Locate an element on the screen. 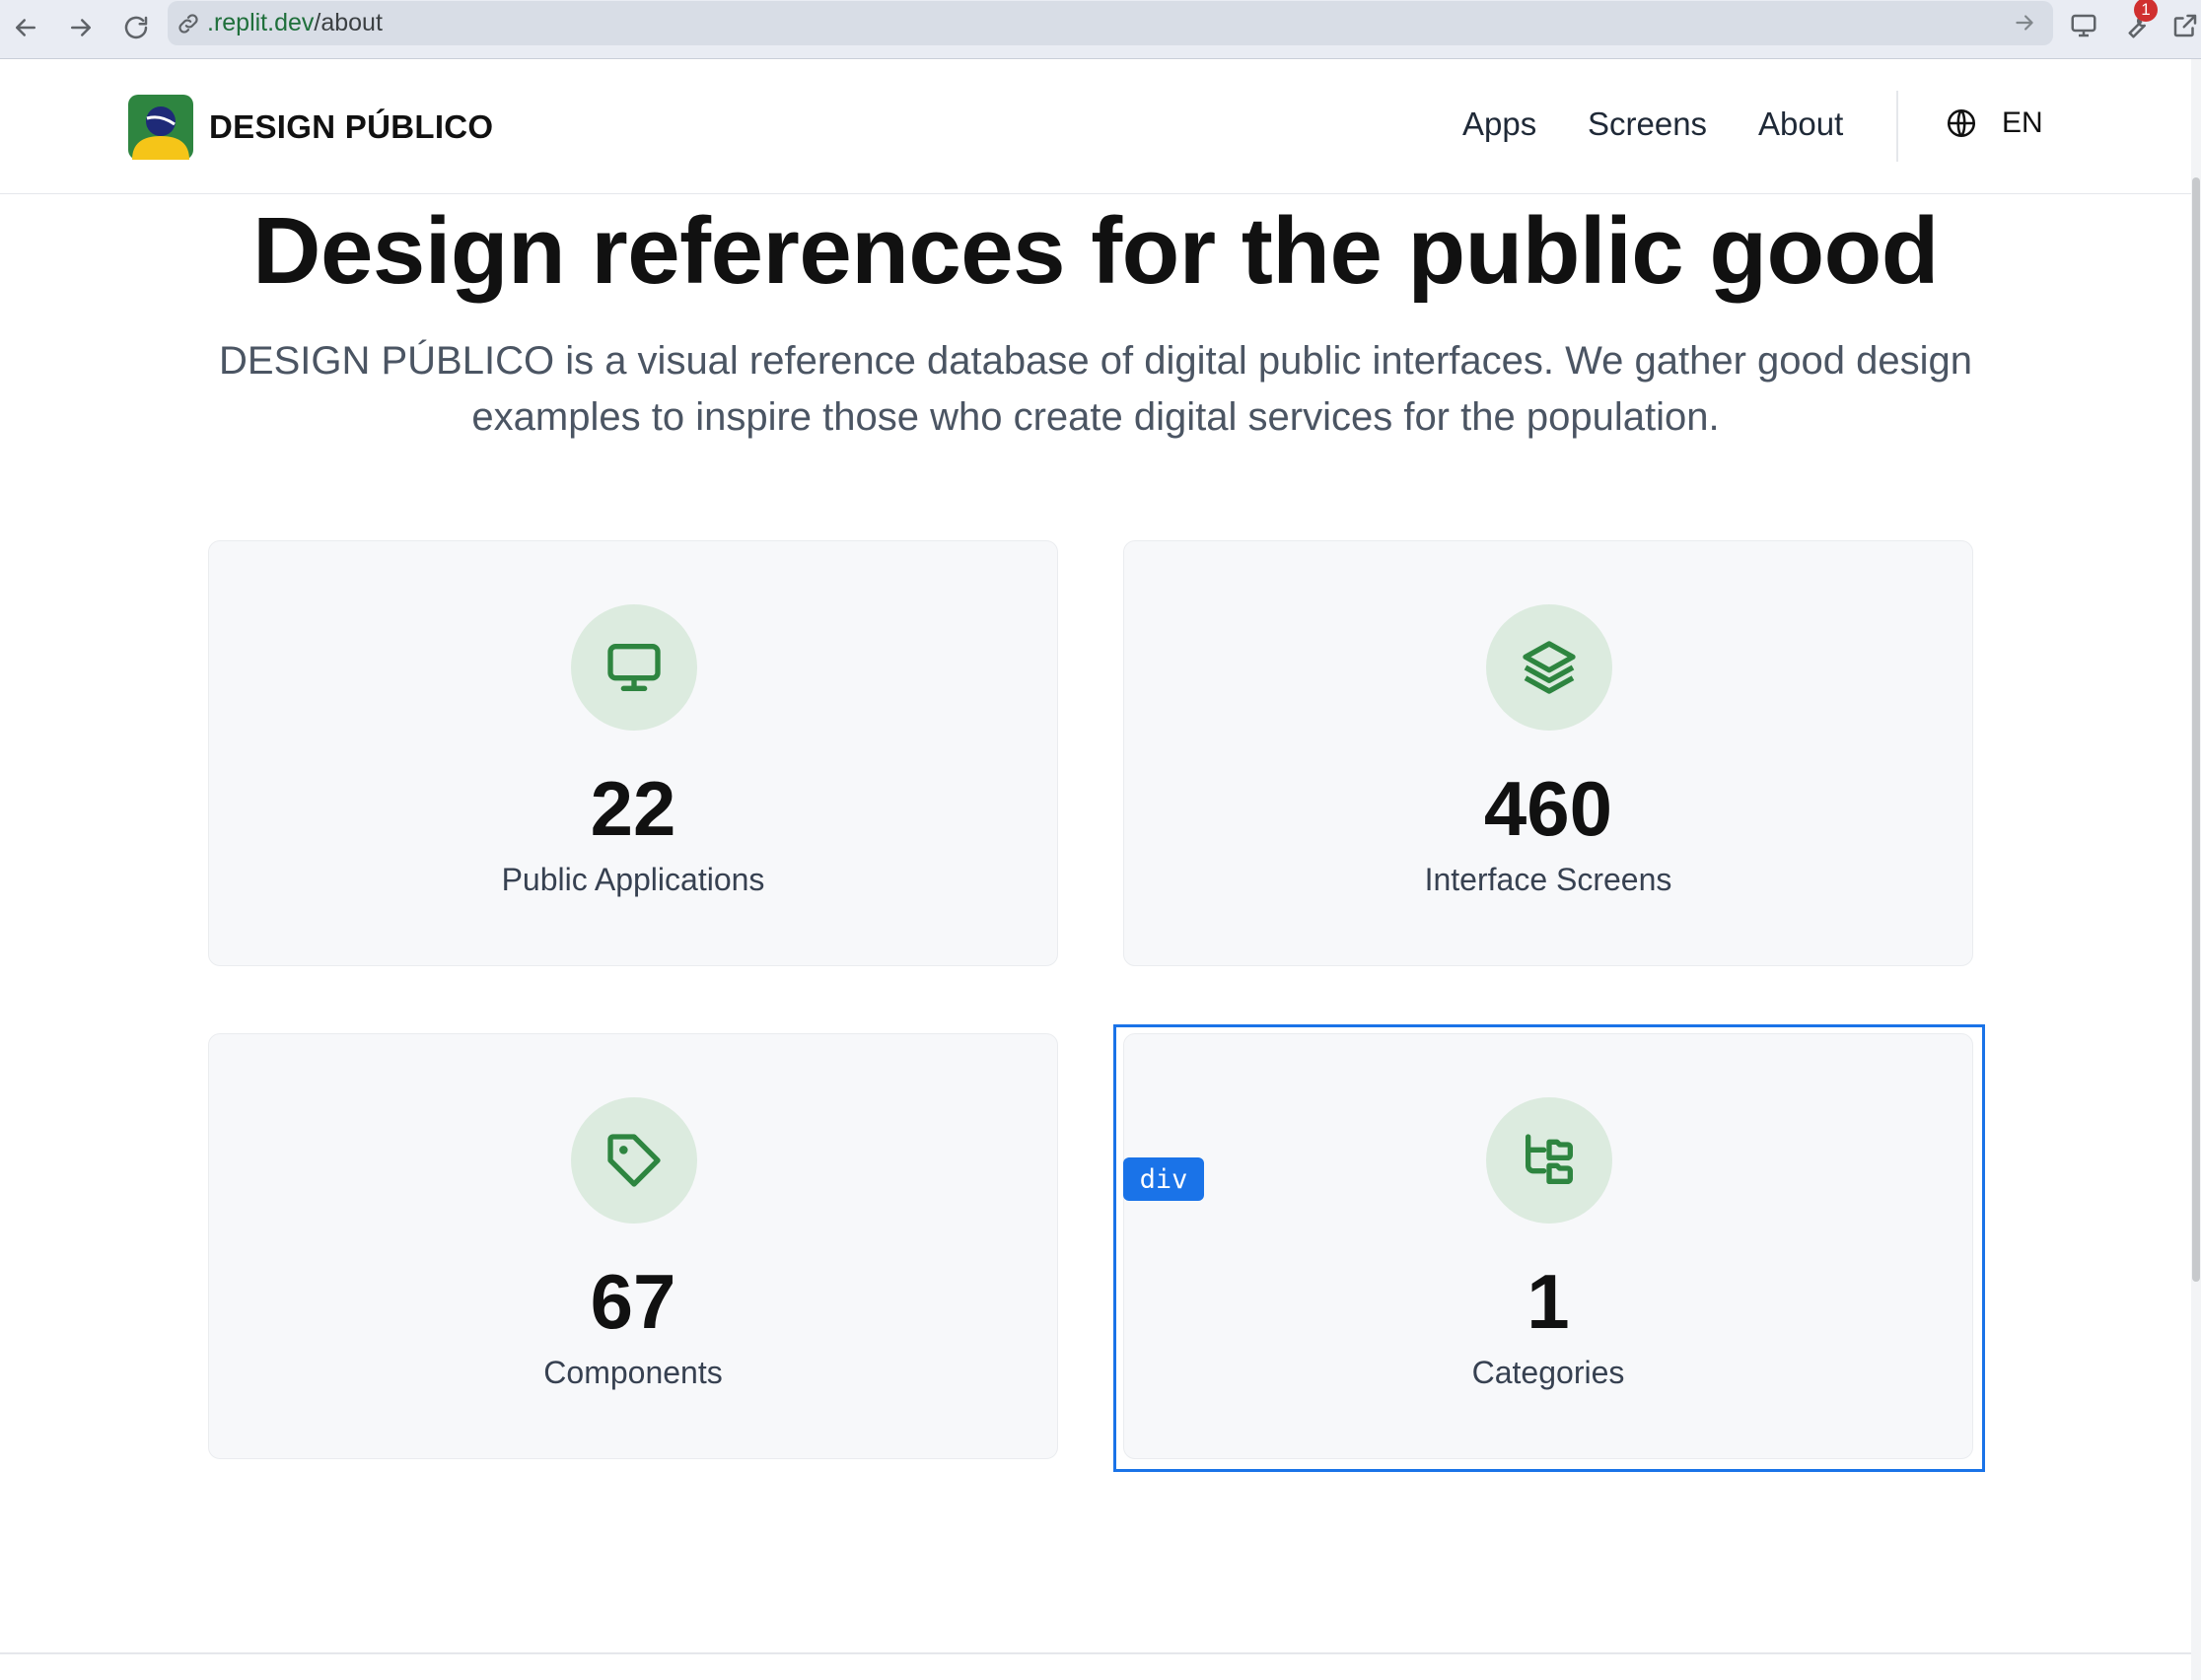 The height and width of the screenshot is (1680, 2201). language-code: EN is located at coordinates (2022, 122).